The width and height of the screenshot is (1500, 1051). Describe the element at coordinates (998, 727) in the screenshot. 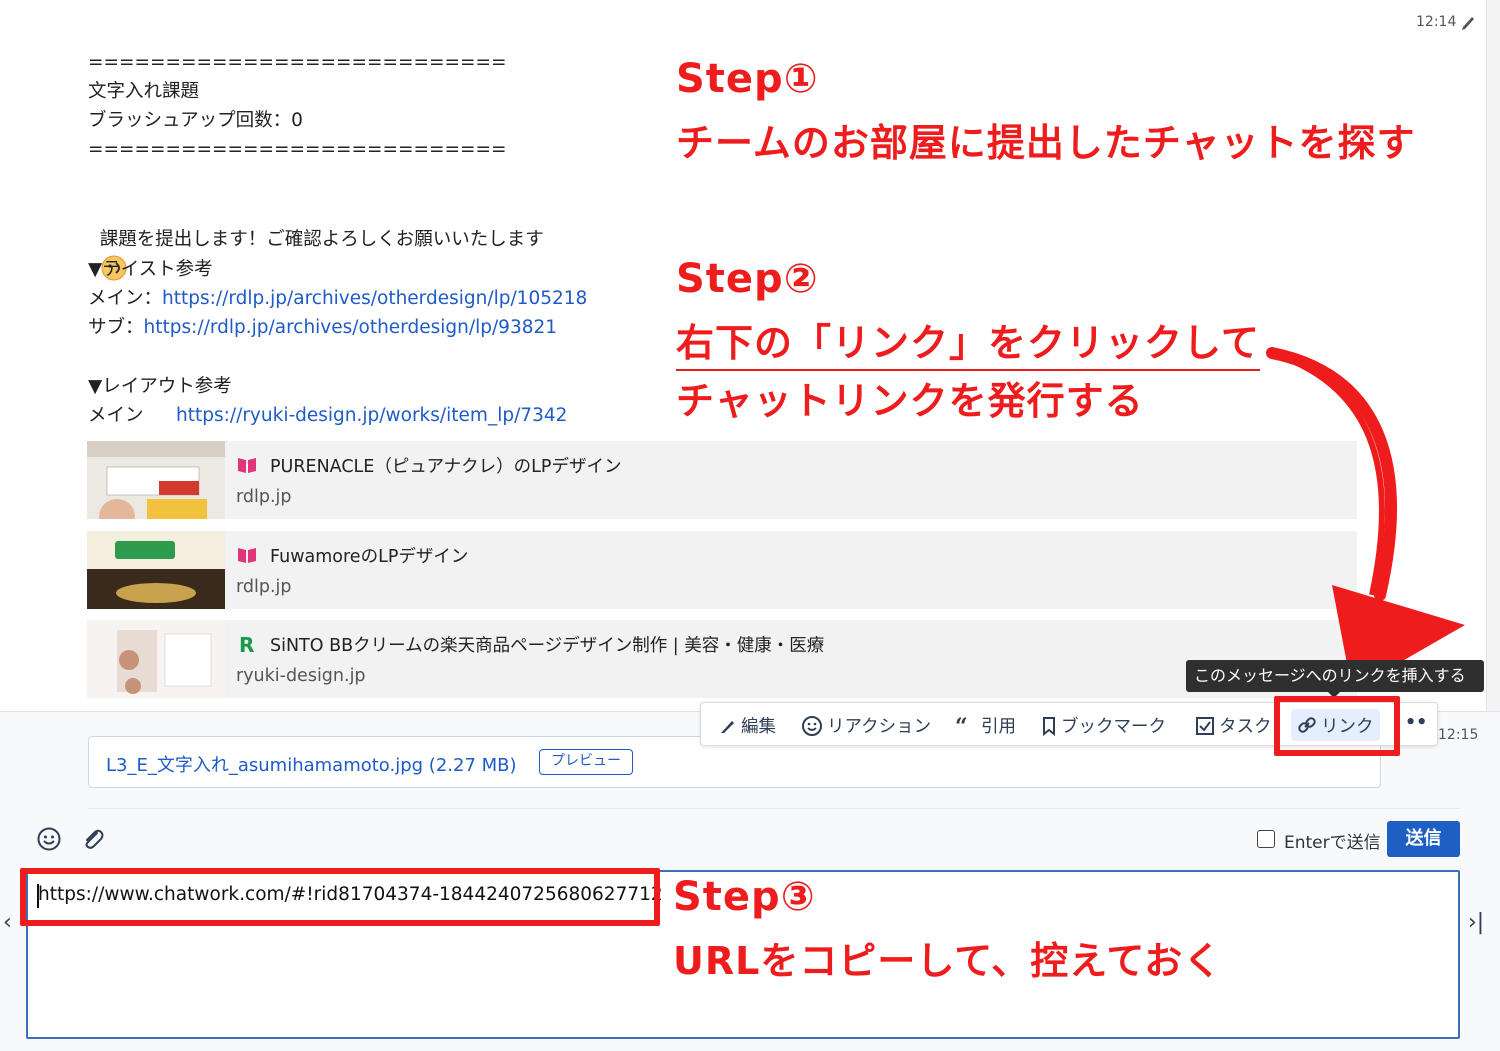

I see `quote-label: 引用` at that location.